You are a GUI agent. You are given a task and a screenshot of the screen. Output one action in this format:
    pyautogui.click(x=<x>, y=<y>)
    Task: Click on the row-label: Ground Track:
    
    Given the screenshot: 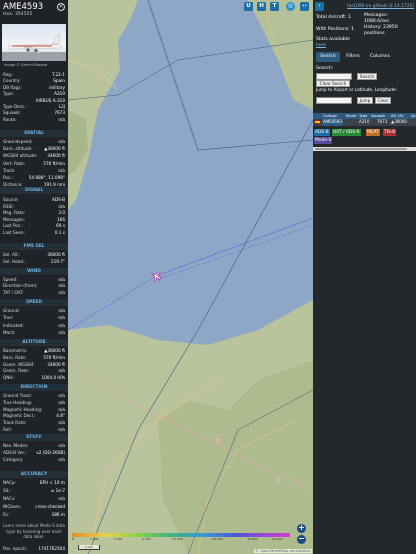 What is the action you would take?
    pyautogui.click(x=17, y=395)
    